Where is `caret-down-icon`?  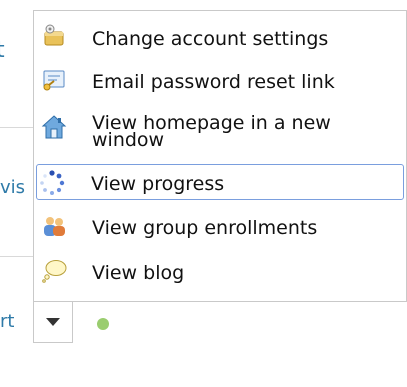
caret-down-icon is located at coordinates (53, 322).